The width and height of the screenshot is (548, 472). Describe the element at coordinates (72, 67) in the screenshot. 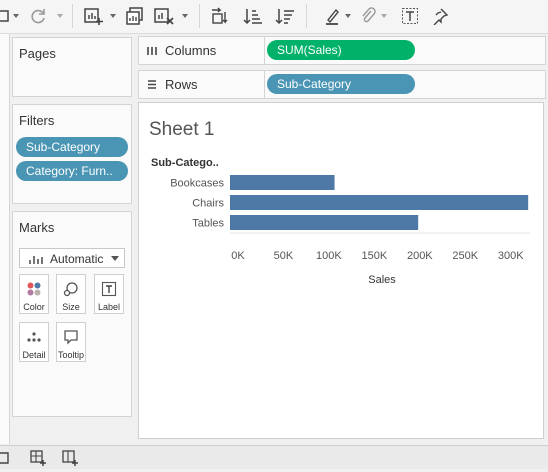

I see `pages-card: Pages` at that location.